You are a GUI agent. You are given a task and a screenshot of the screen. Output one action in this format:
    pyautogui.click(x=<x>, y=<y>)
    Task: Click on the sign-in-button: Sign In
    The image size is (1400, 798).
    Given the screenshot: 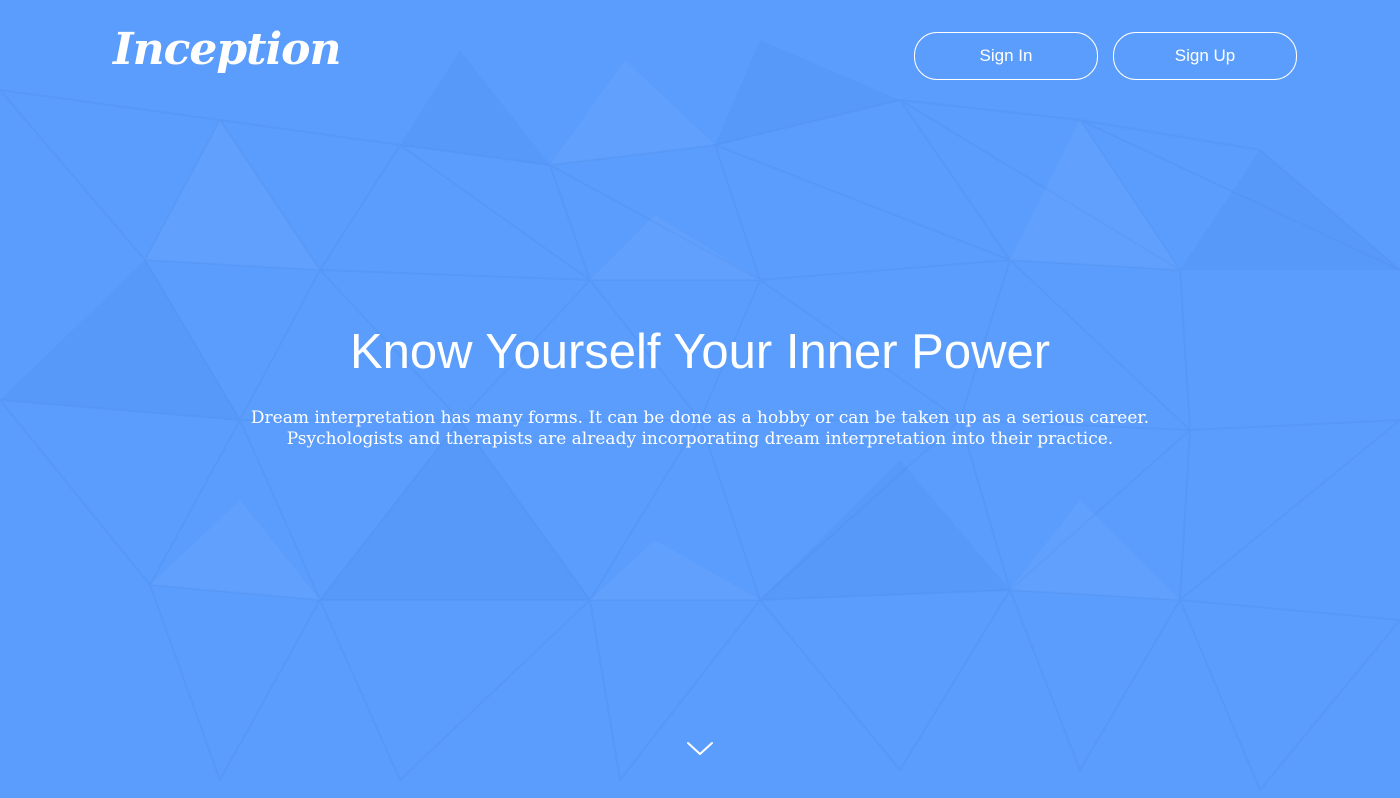 What is the action you would take?
    pyautogui.click(x=1006, y=56)
    